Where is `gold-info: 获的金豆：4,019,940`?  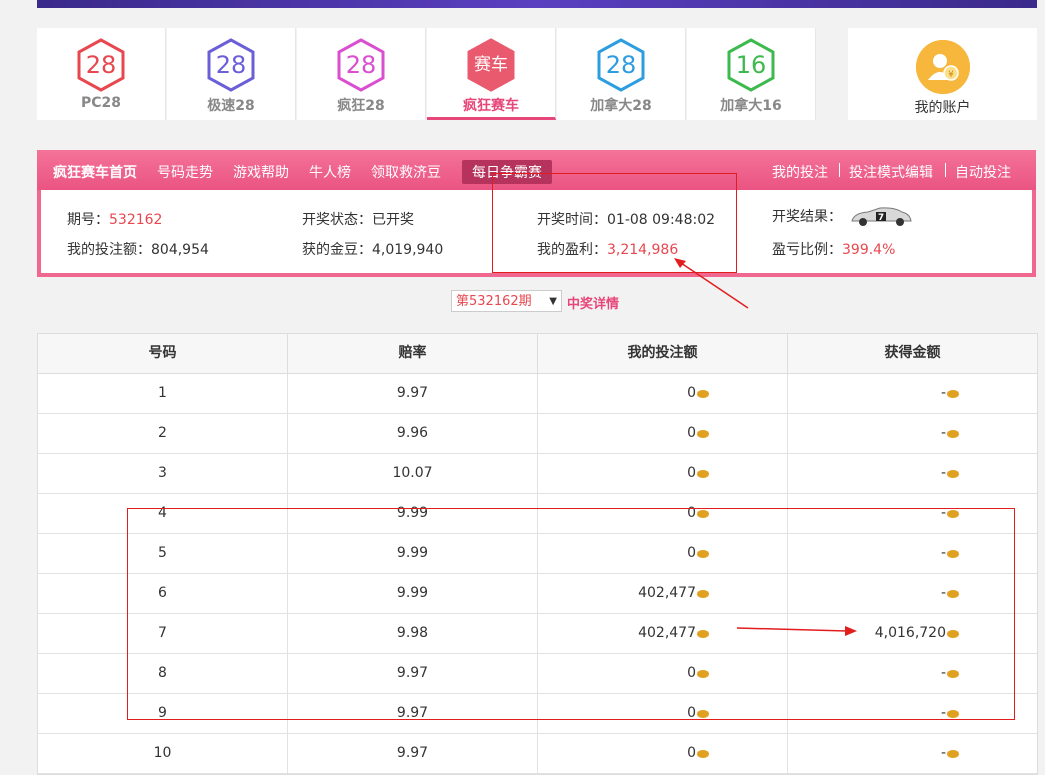 gold-info: 获的金豆：4,019,940 is located at coordinates (372, 249).